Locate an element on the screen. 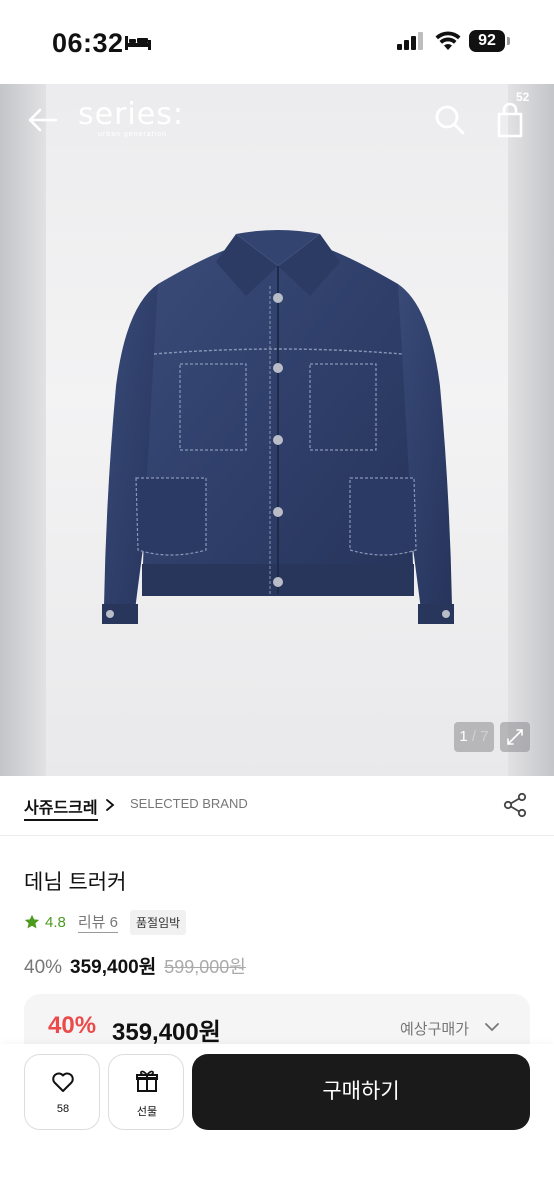 This screenshot has width=554, height=1200. brand-row: 사쥬드크레 SELECTED BRAND is located at coordinates (277, 806).